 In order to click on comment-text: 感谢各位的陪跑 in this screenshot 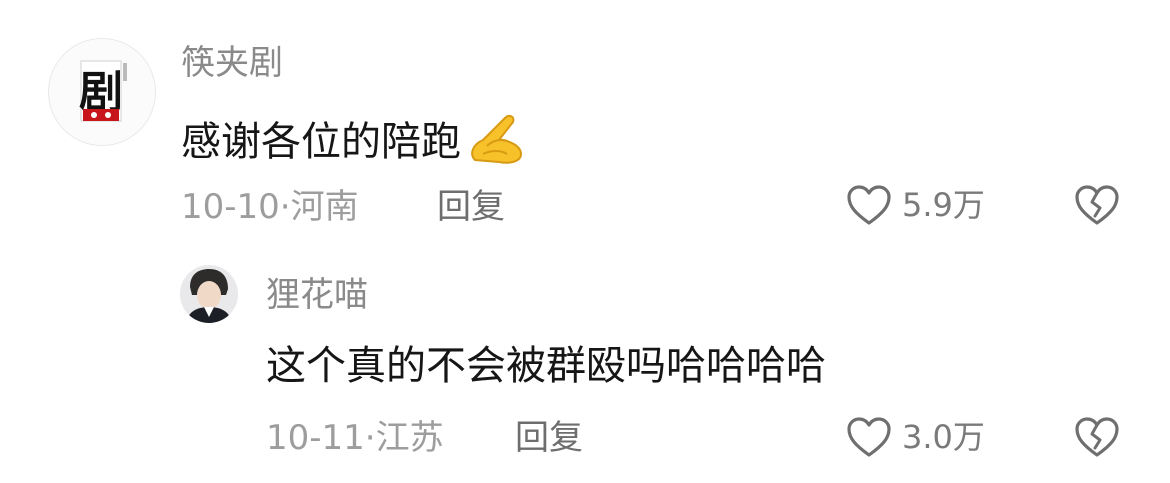, I will do `click(321, 141)`.